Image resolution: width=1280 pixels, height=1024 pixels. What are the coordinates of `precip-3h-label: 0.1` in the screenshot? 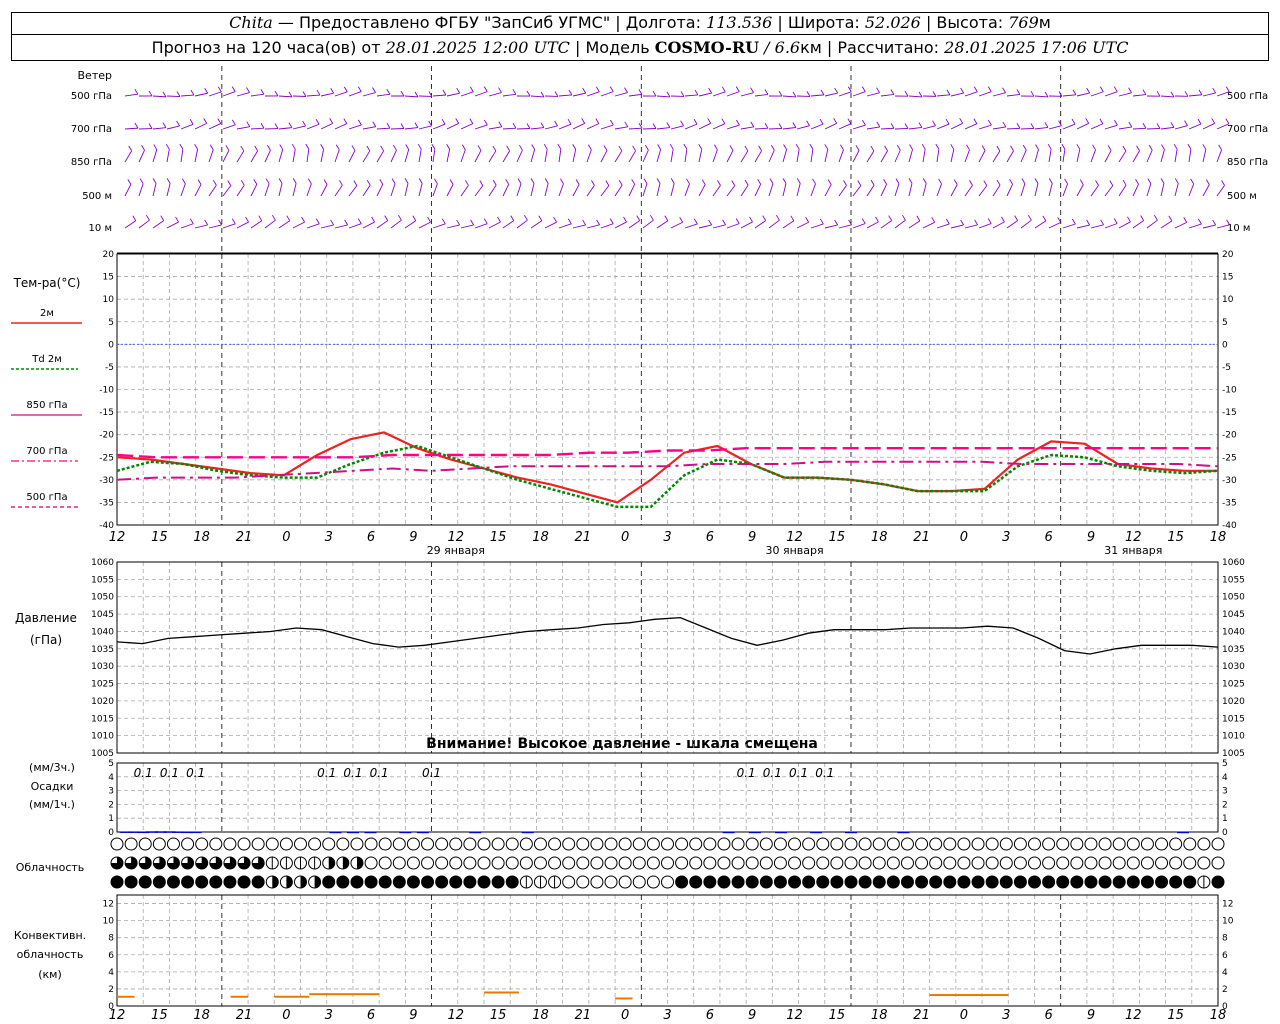 It's located at (746, 773).